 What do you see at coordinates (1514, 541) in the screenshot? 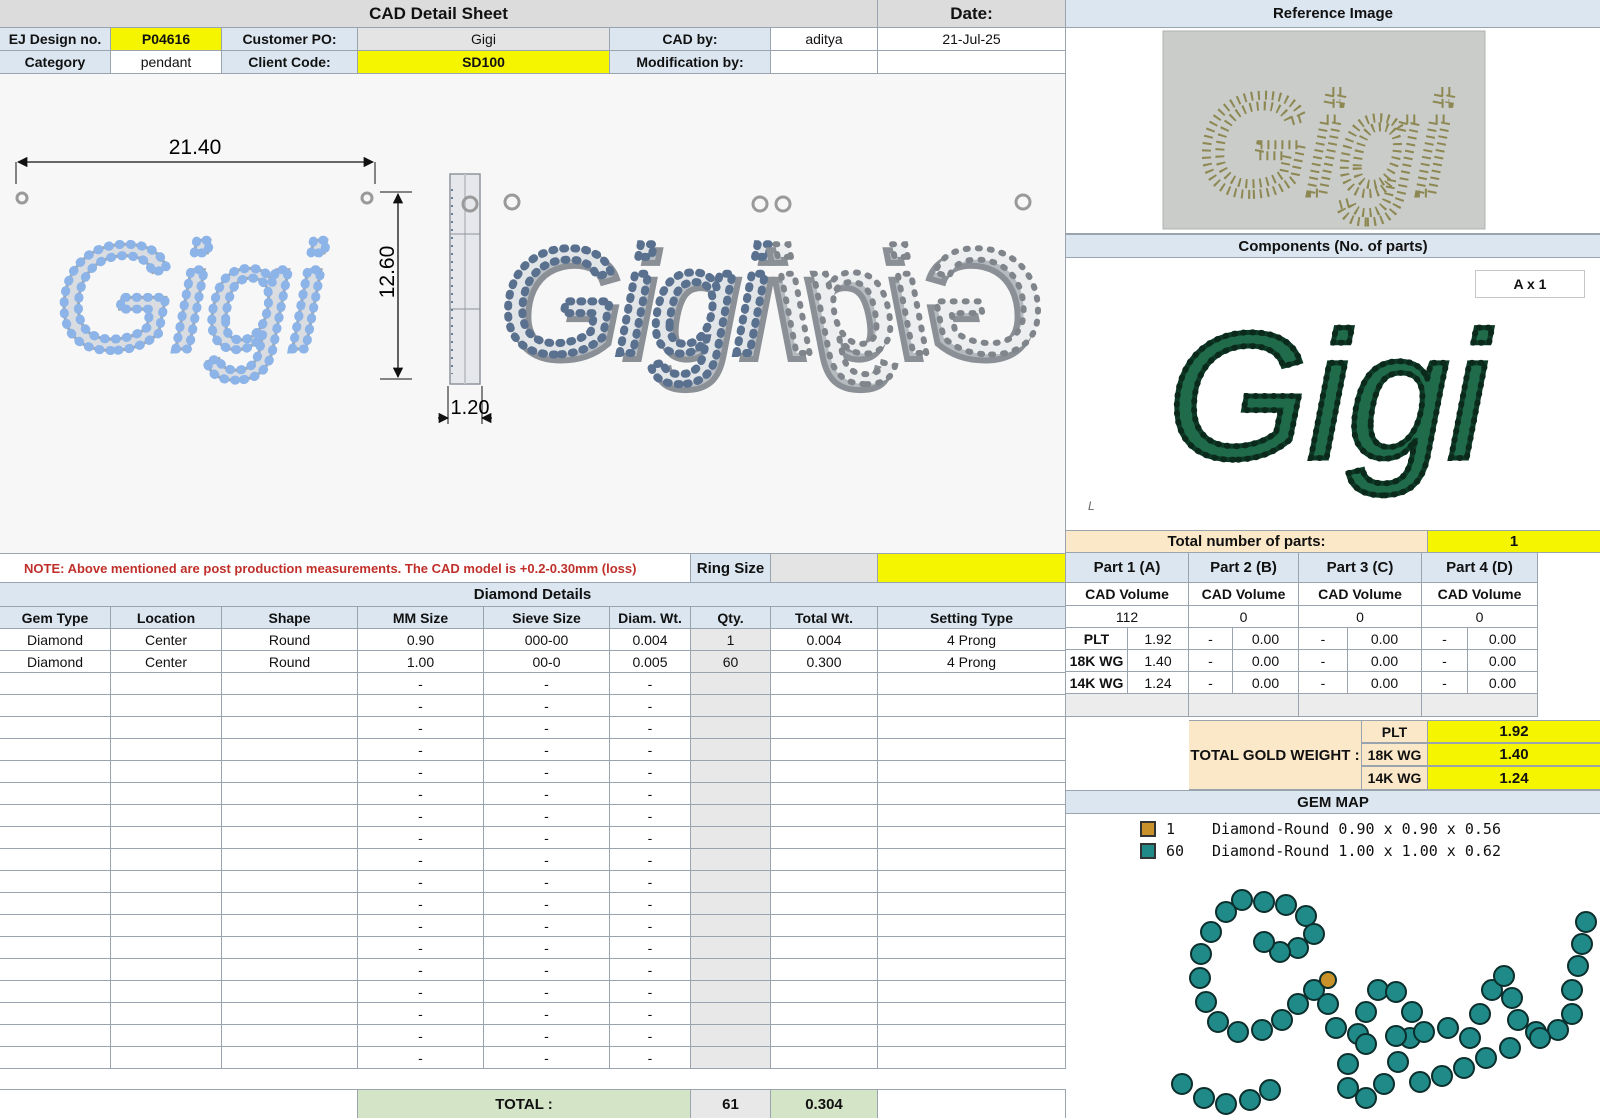
I see `total-parts-value: 1` at bounding box center [1514, 541].